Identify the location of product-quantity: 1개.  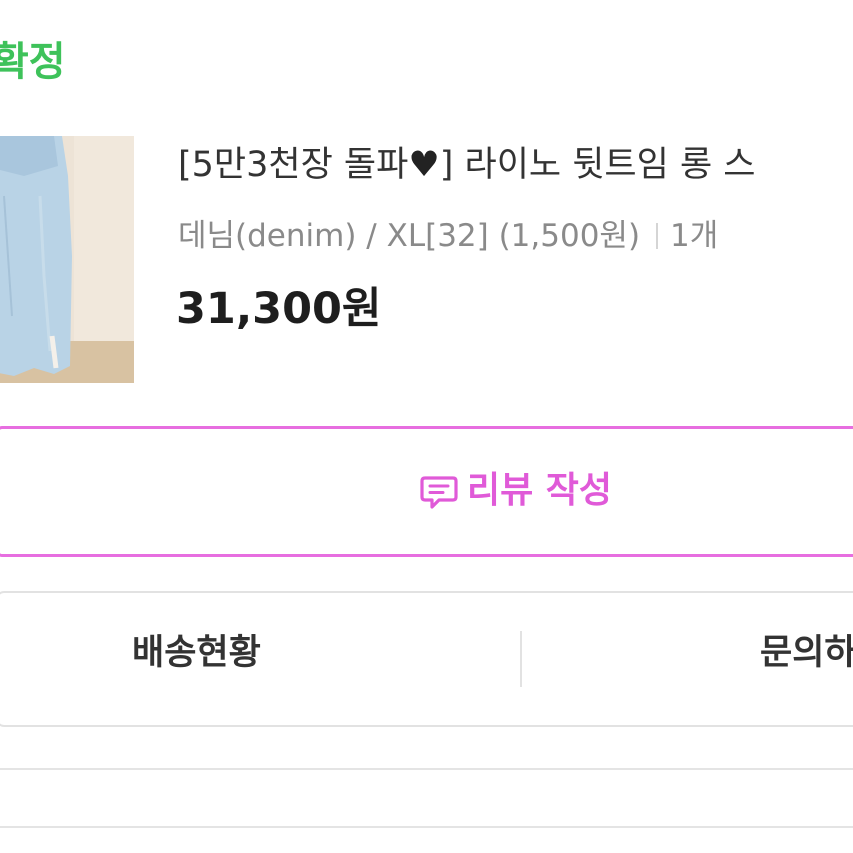
(694, 236).